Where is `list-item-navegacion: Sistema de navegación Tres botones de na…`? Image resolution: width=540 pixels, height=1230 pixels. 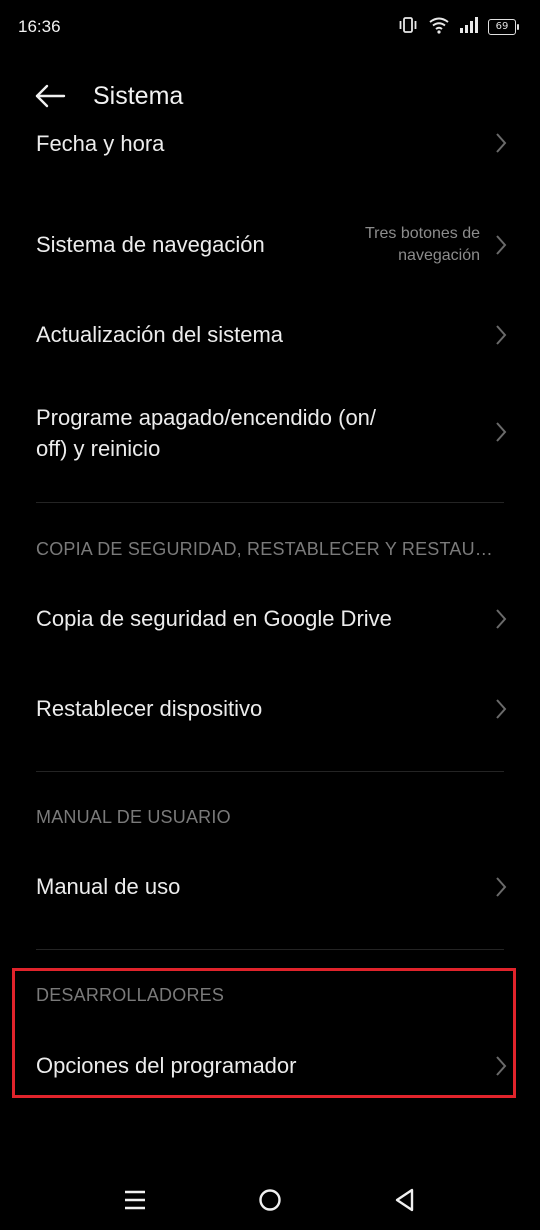 list-item-navegacion: Sistema de navegación Tres botones de na… is located at coordinates (270, 245).